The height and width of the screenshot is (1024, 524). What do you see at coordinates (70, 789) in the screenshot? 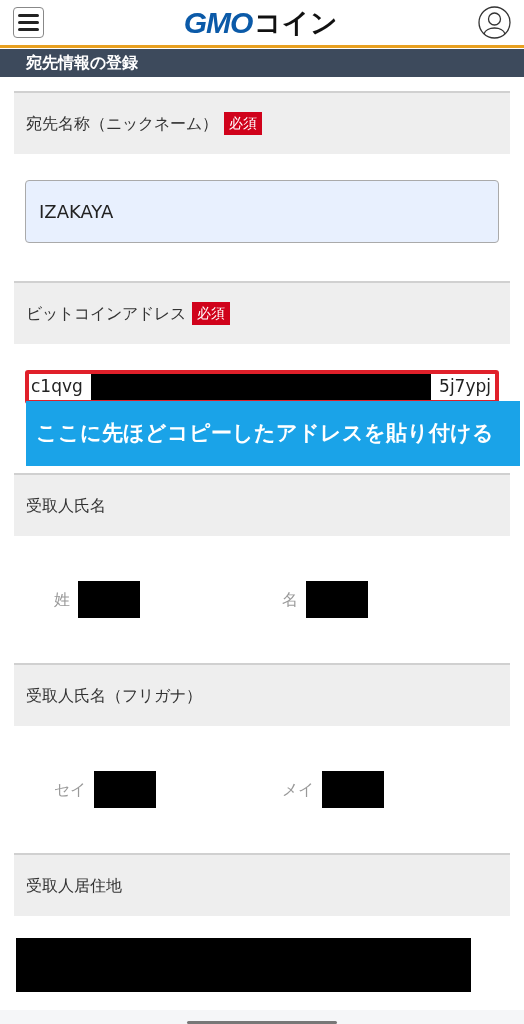
I see `field-label: セイ` at bounding box center [70, 789].